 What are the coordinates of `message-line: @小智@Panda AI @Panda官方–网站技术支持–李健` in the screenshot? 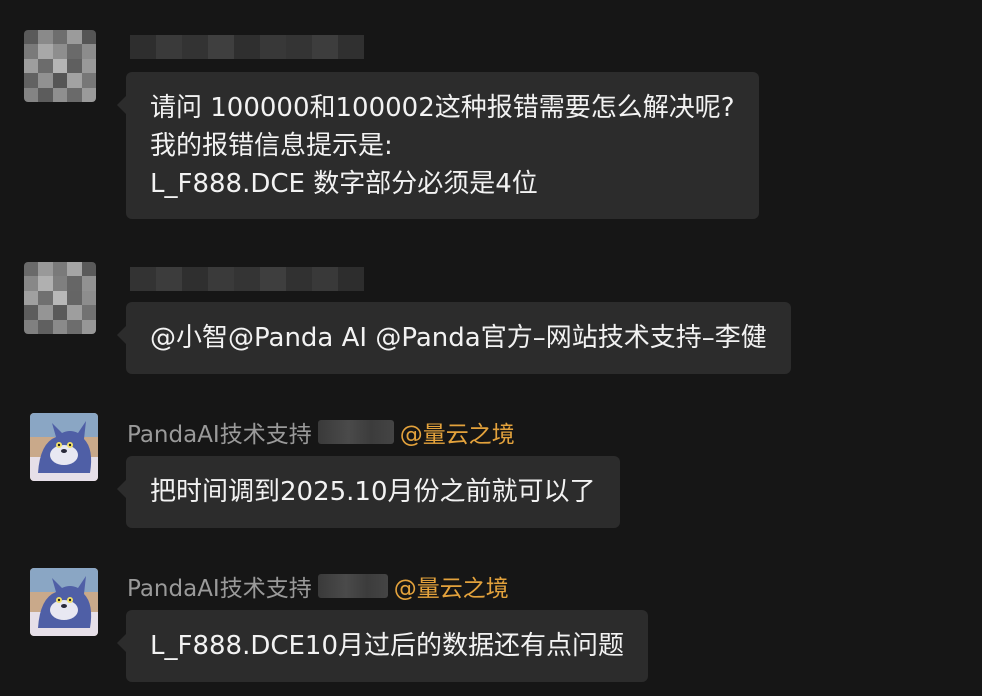 It's located at (458, 338).